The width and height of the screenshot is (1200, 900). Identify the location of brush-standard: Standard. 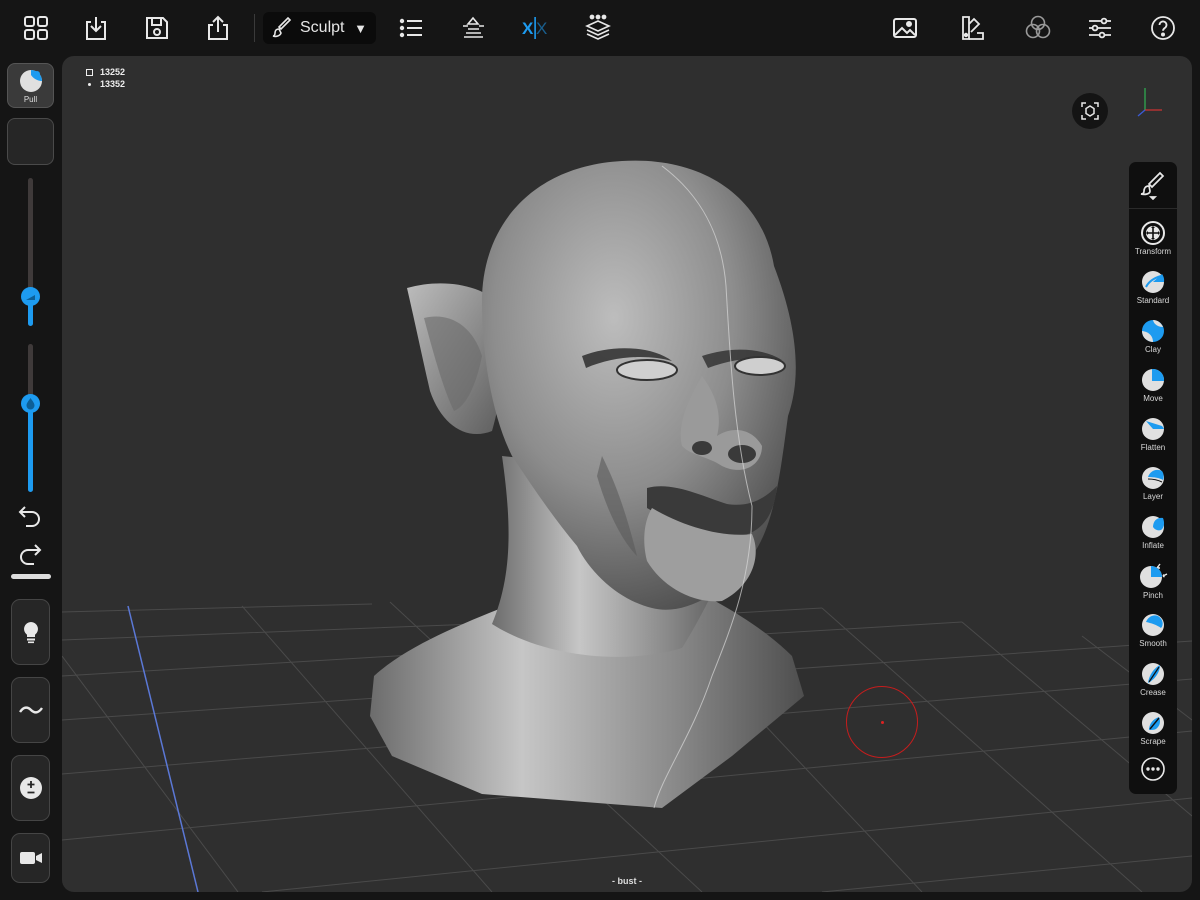
(1153, 287).